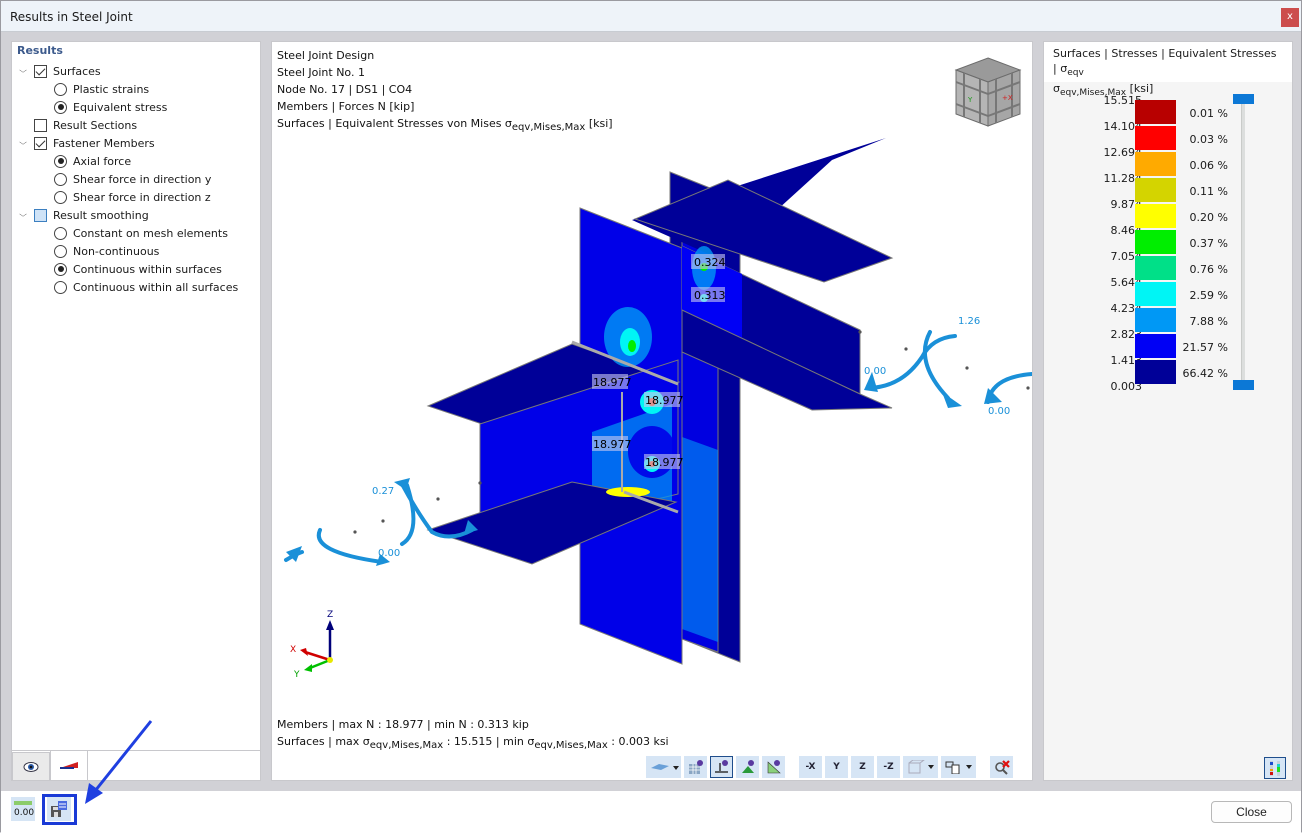 This screenshot has width=1302, height=833. I want to click on tab-color-scale, so click(69, 765).